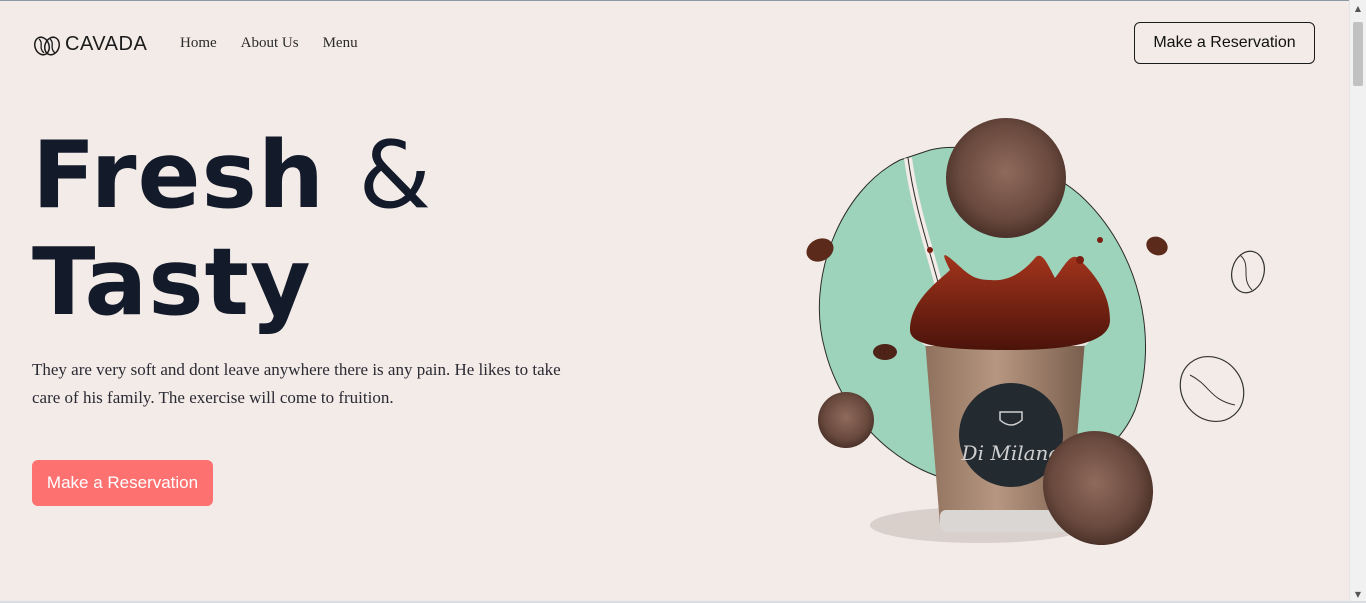 The image size is (1366, 603). Describe the element at coordinates (106, 43) in the screenshot. I see `brand-name: CAVADA` at that location.